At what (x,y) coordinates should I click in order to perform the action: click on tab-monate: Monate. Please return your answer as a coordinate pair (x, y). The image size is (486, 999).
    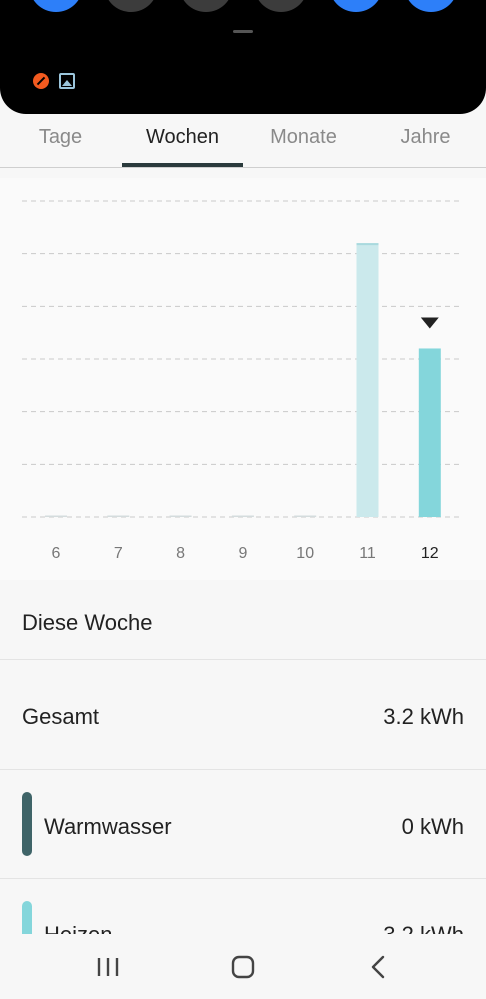
    Looking at the image, I should click on (303, 140).